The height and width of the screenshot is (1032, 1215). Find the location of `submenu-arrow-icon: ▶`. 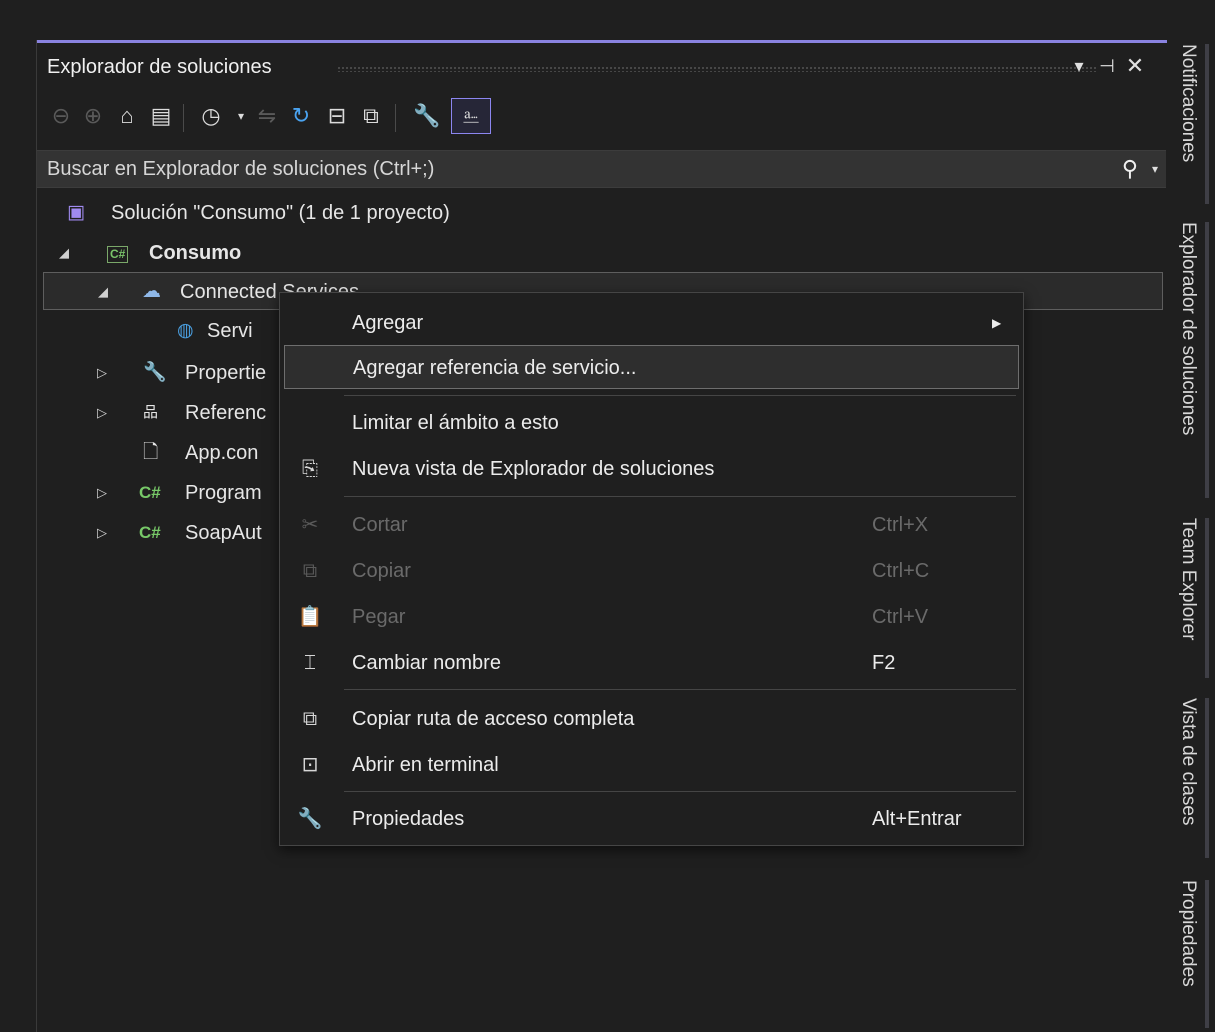

submenu-arrow-icon: ▶ is located at coordinates (997, 323).